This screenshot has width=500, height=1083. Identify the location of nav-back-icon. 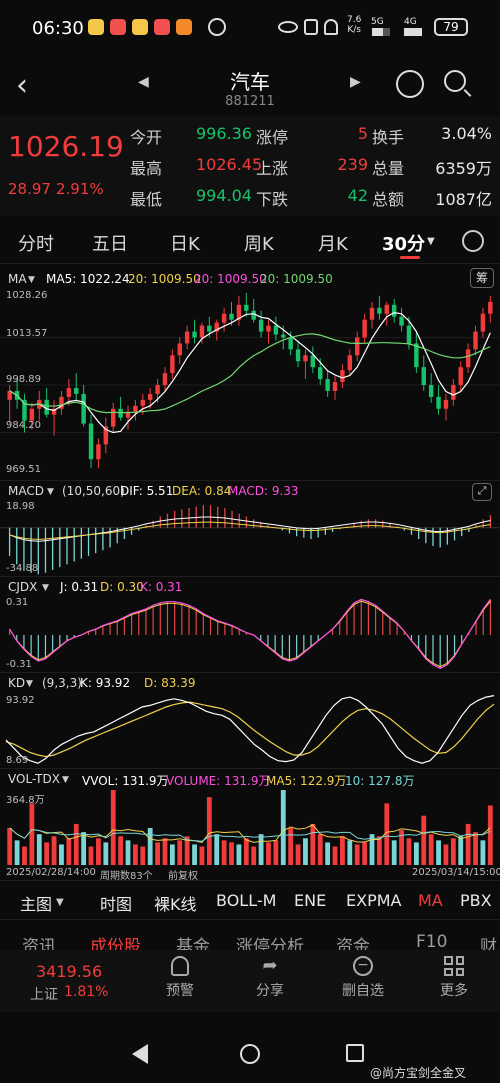
(140, 1054).